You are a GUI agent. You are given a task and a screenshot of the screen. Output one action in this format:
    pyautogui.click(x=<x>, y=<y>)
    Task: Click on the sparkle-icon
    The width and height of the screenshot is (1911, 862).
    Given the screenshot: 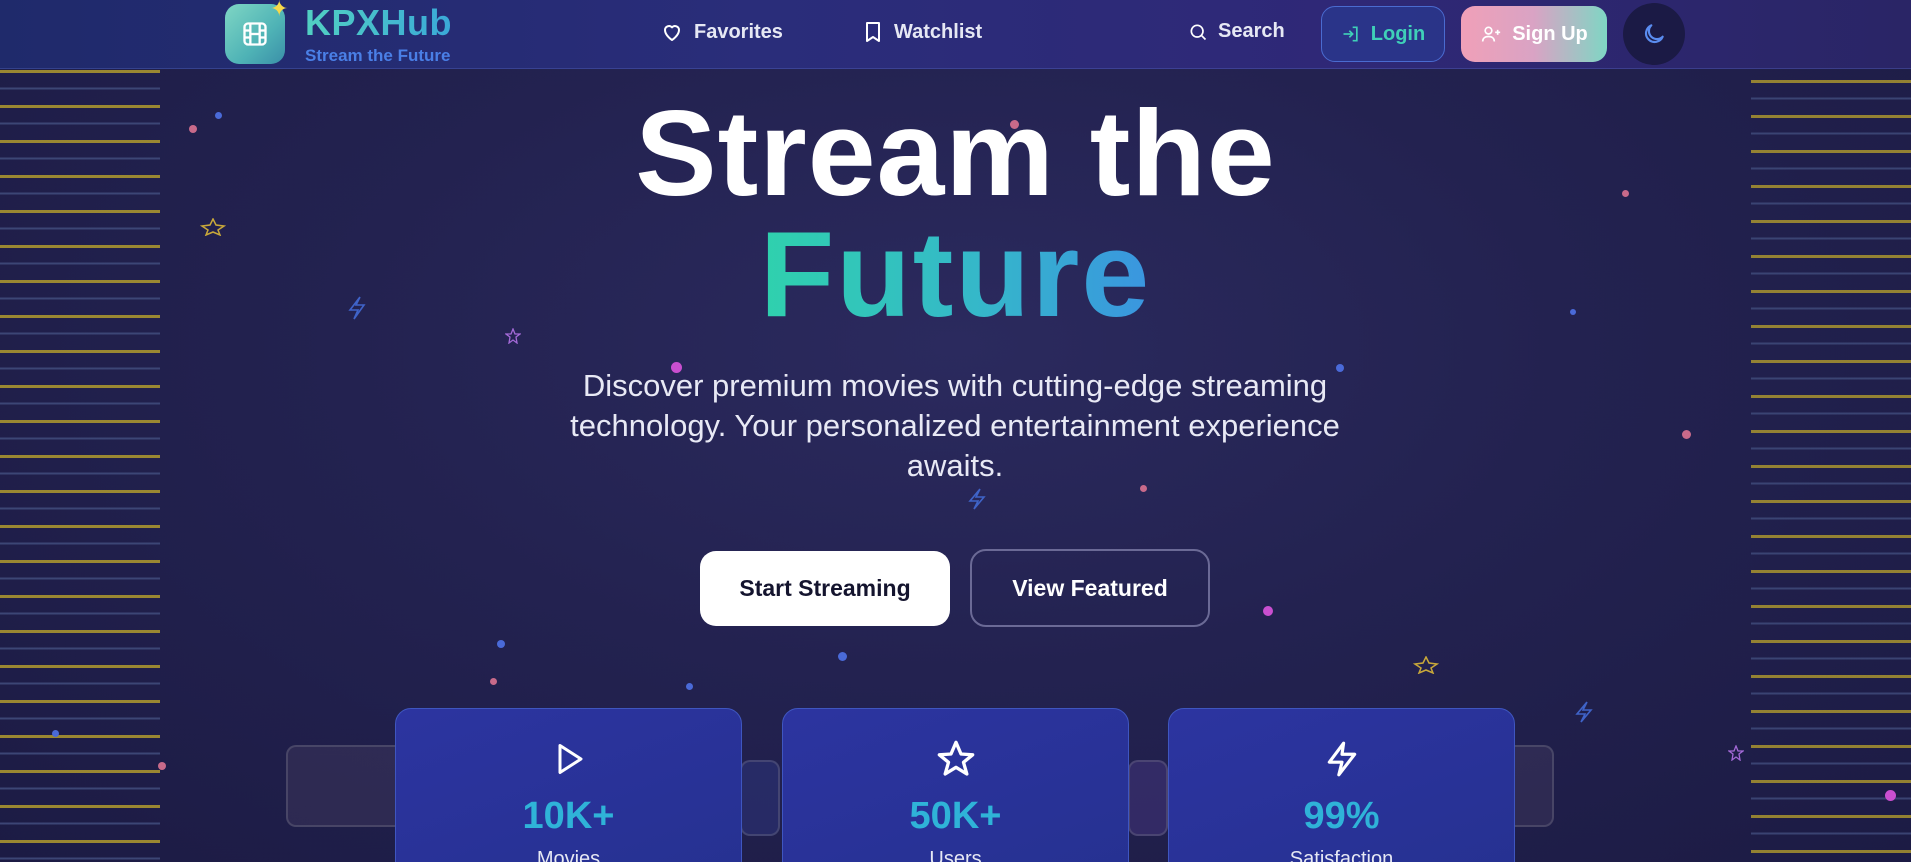 What is the action you would take?
    pyautogui.click(x=1426, y=665)
    